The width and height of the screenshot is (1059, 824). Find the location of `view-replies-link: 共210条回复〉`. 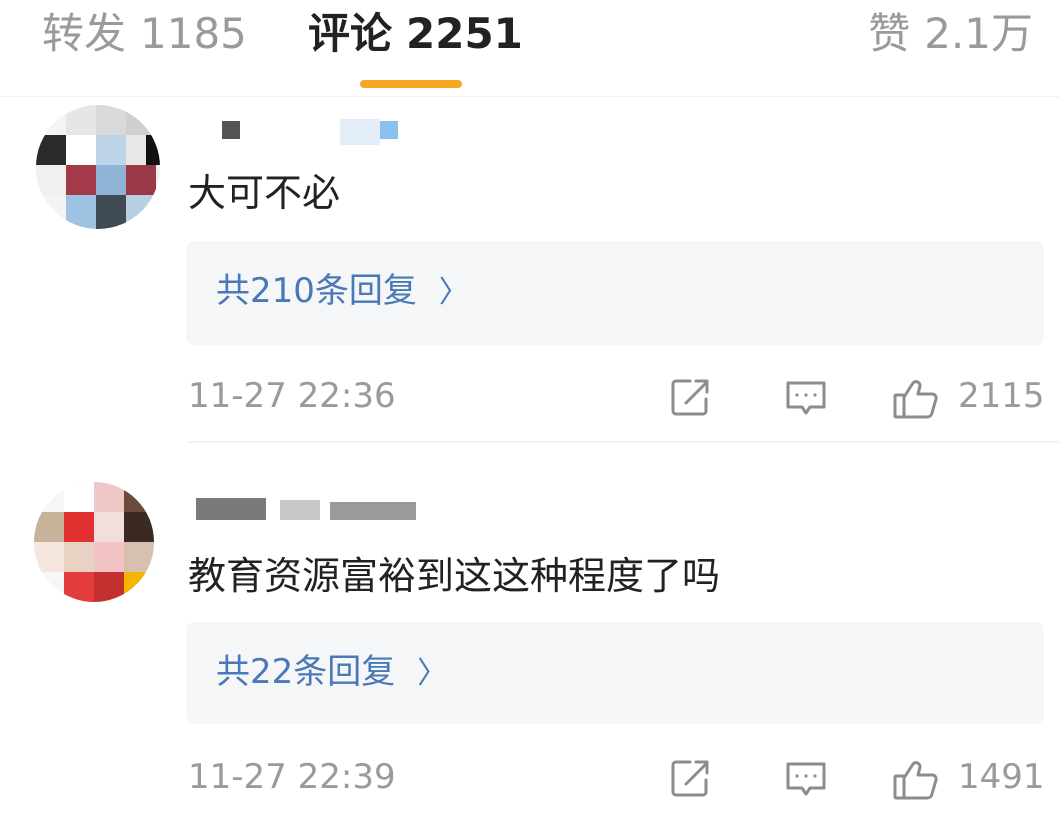

view-replies-link: 共210条回复〉 is located at coordinates (342, 292).